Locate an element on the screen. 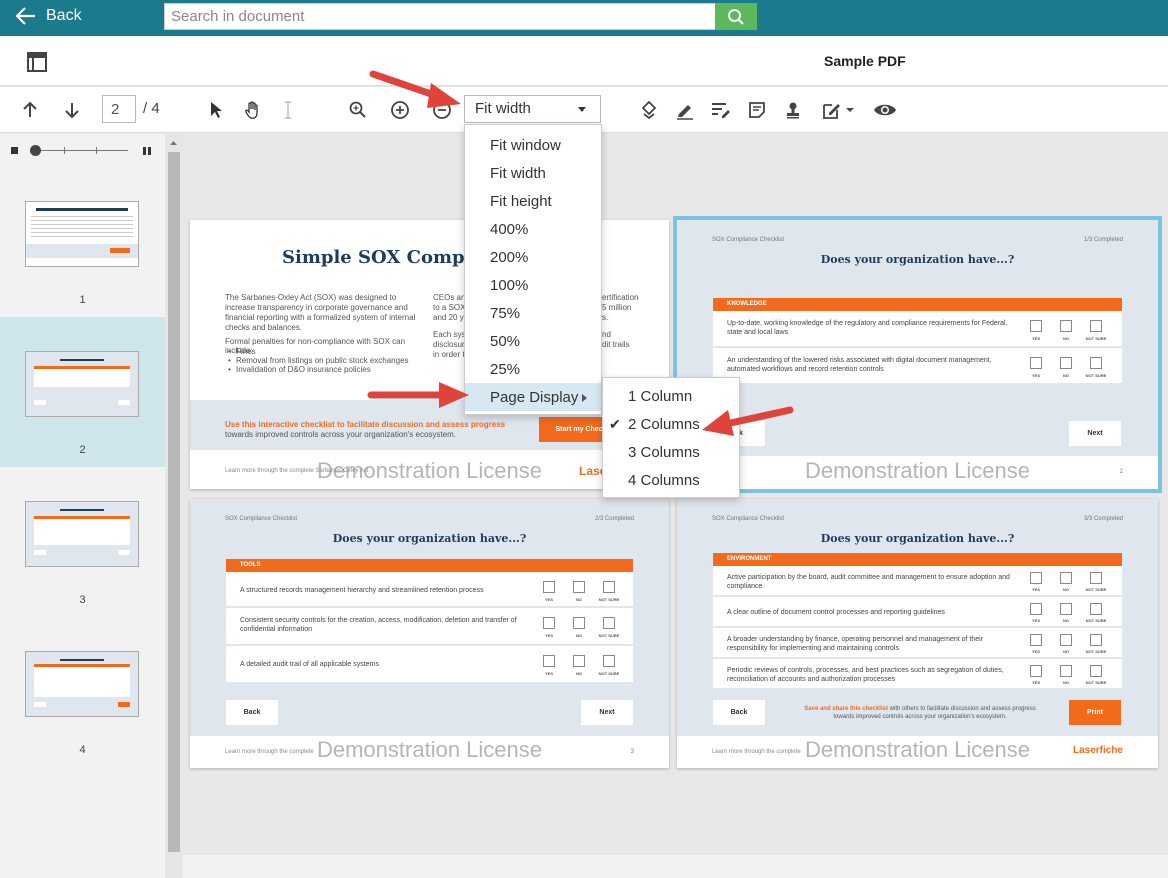  search-button is located at coordinates (736, 16).